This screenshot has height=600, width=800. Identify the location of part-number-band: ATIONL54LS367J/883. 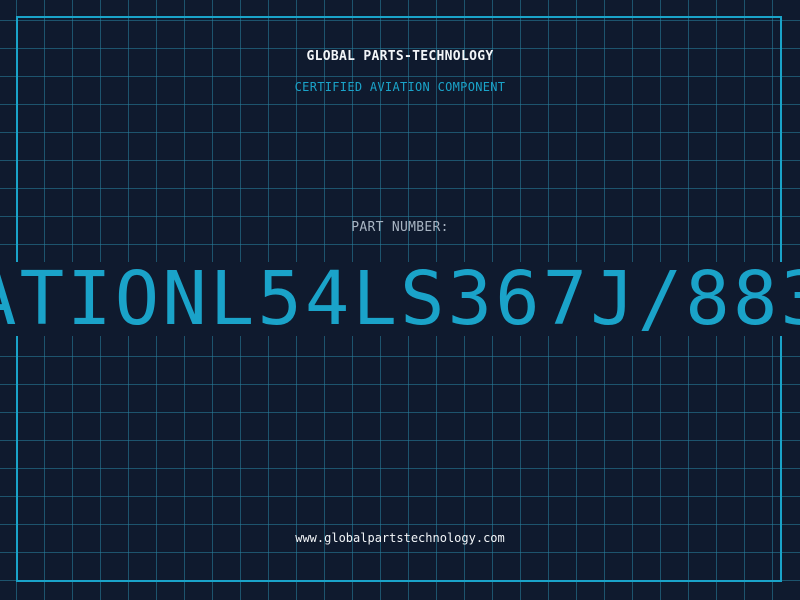
(400, 299).